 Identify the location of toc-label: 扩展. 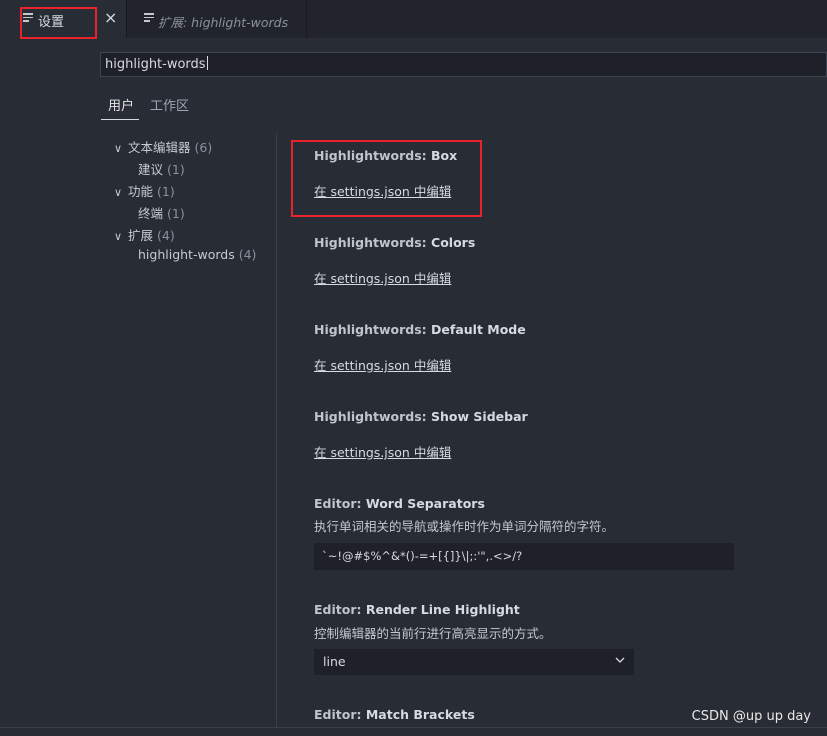
(141, 235).